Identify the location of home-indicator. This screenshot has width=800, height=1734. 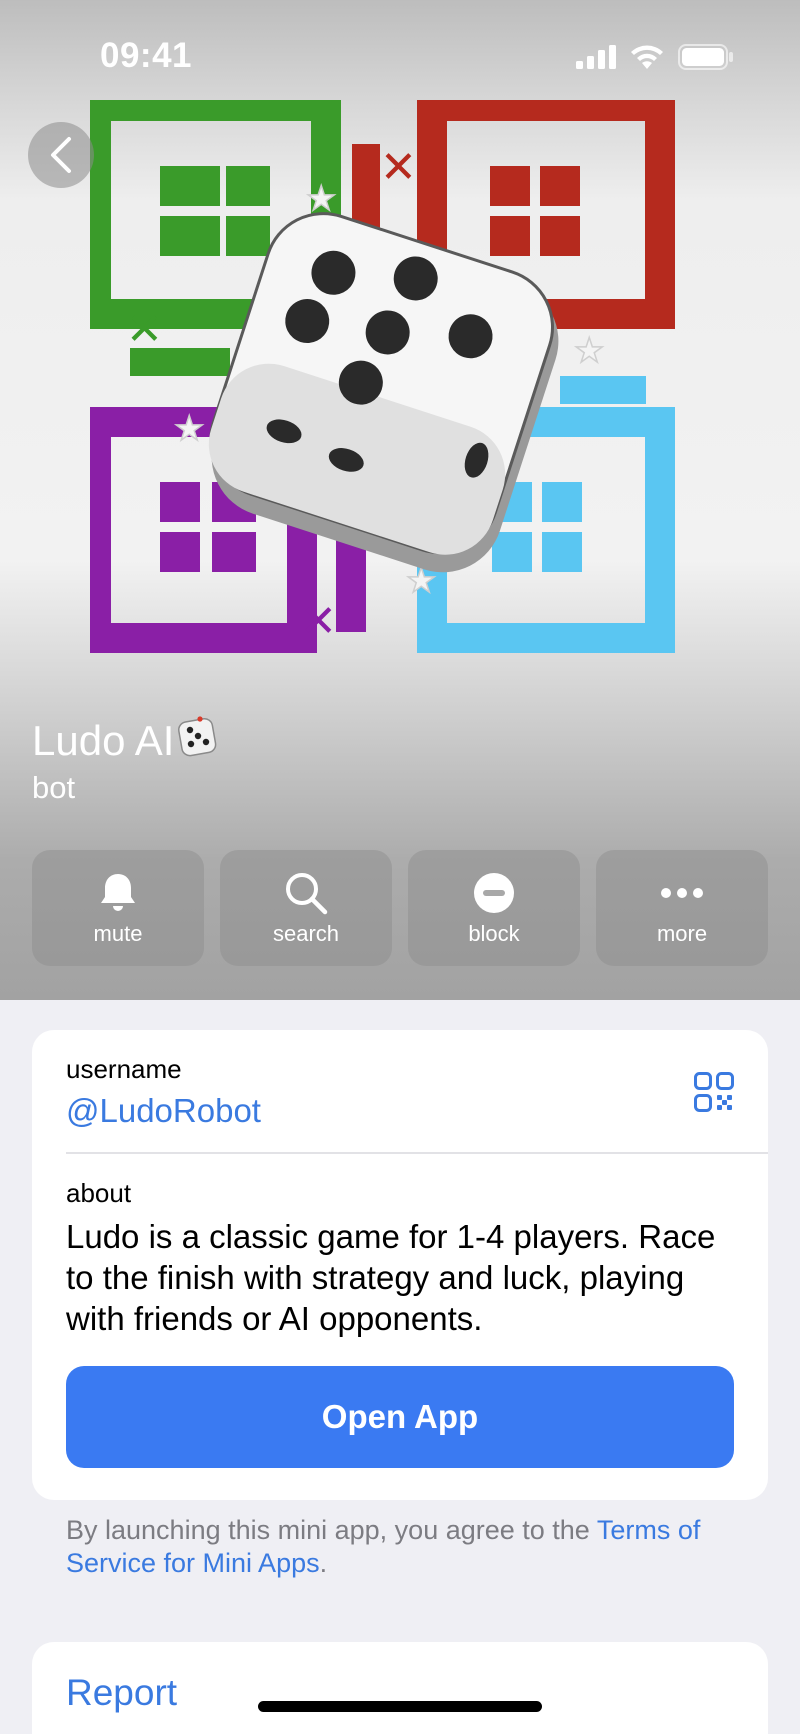
(400, 1706).